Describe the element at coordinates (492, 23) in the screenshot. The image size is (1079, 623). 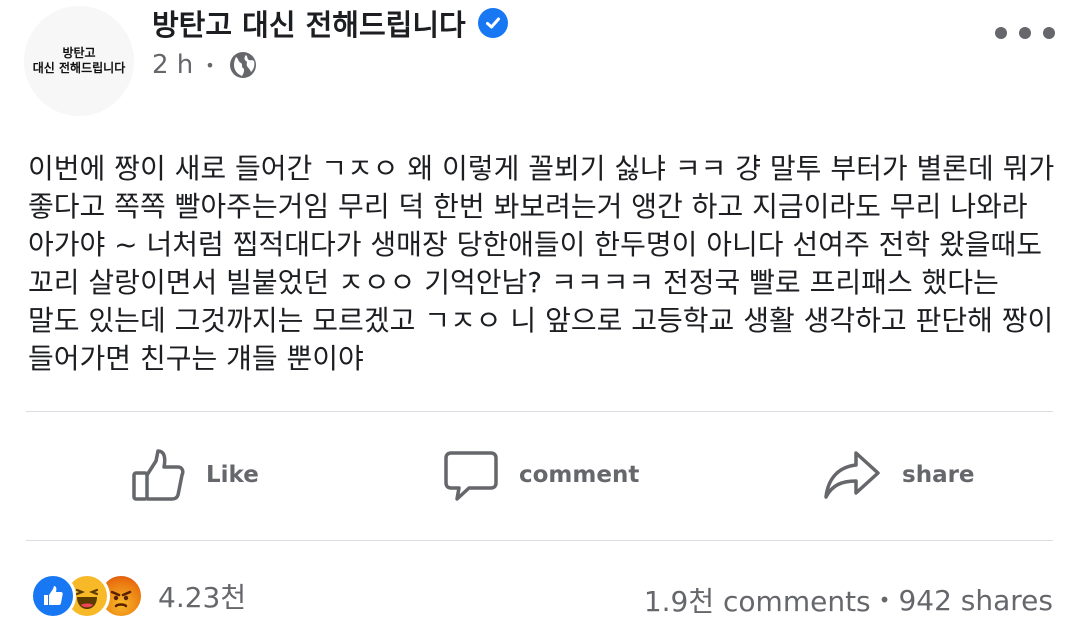
I see `verified-badge-icon` at that location.